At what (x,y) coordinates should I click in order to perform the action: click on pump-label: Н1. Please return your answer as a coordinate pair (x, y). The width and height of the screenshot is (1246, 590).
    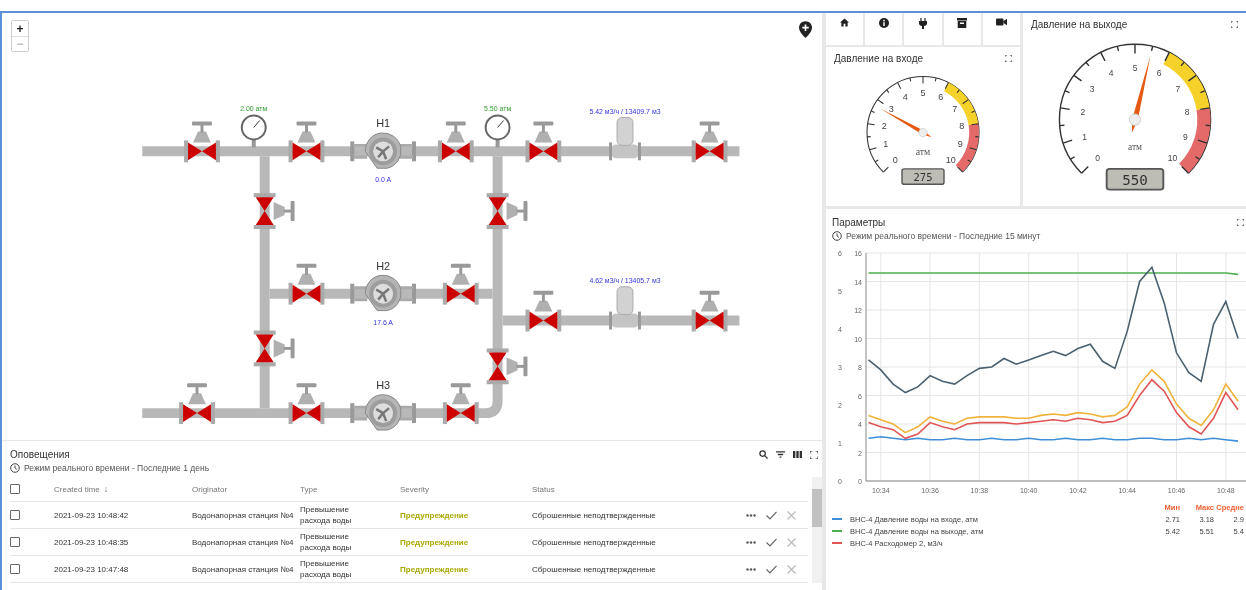
    Looking at the image, I should click on (383, 123).